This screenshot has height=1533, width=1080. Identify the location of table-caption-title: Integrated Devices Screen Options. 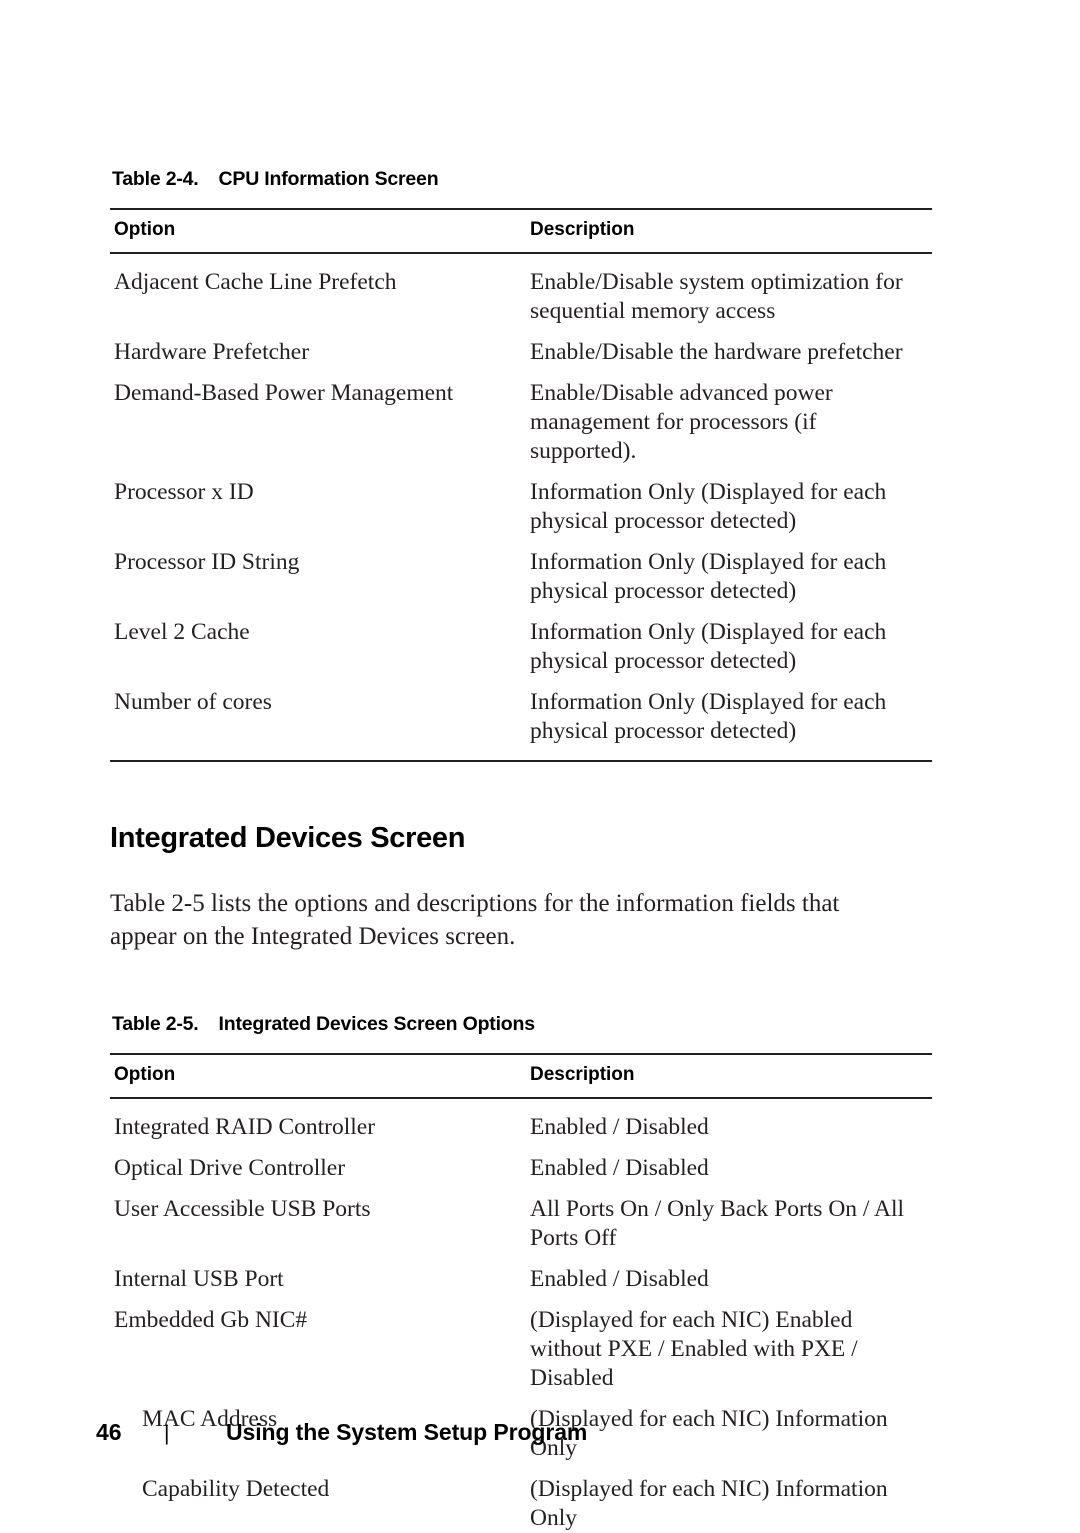
(377, 1024).